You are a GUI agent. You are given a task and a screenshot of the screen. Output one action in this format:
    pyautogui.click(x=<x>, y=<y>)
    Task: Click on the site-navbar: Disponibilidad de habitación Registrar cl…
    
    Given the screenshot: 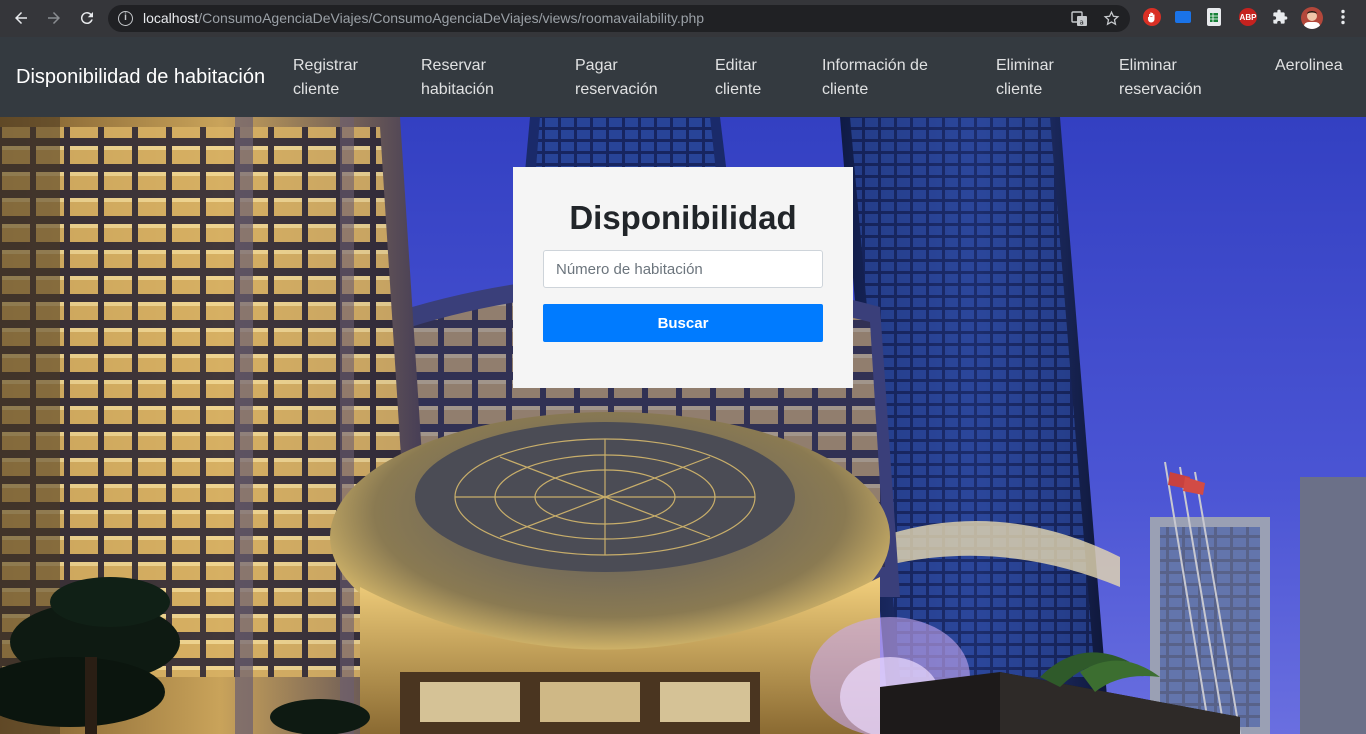 What is the action you would take?
    pyautogui.click(x=683, y=77)
    